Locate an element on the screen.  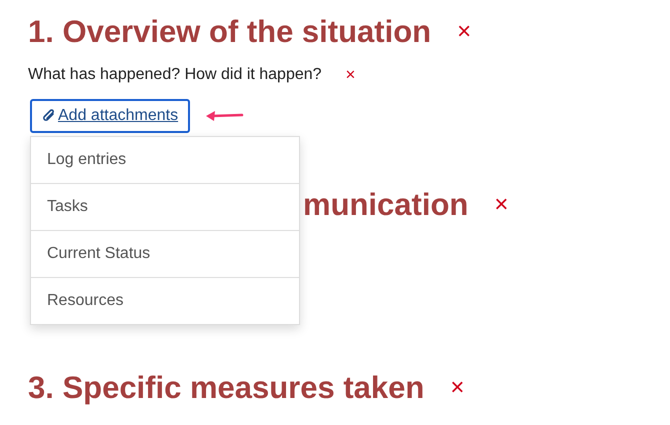
section-heading: munication is located at coordinates (385, 205).